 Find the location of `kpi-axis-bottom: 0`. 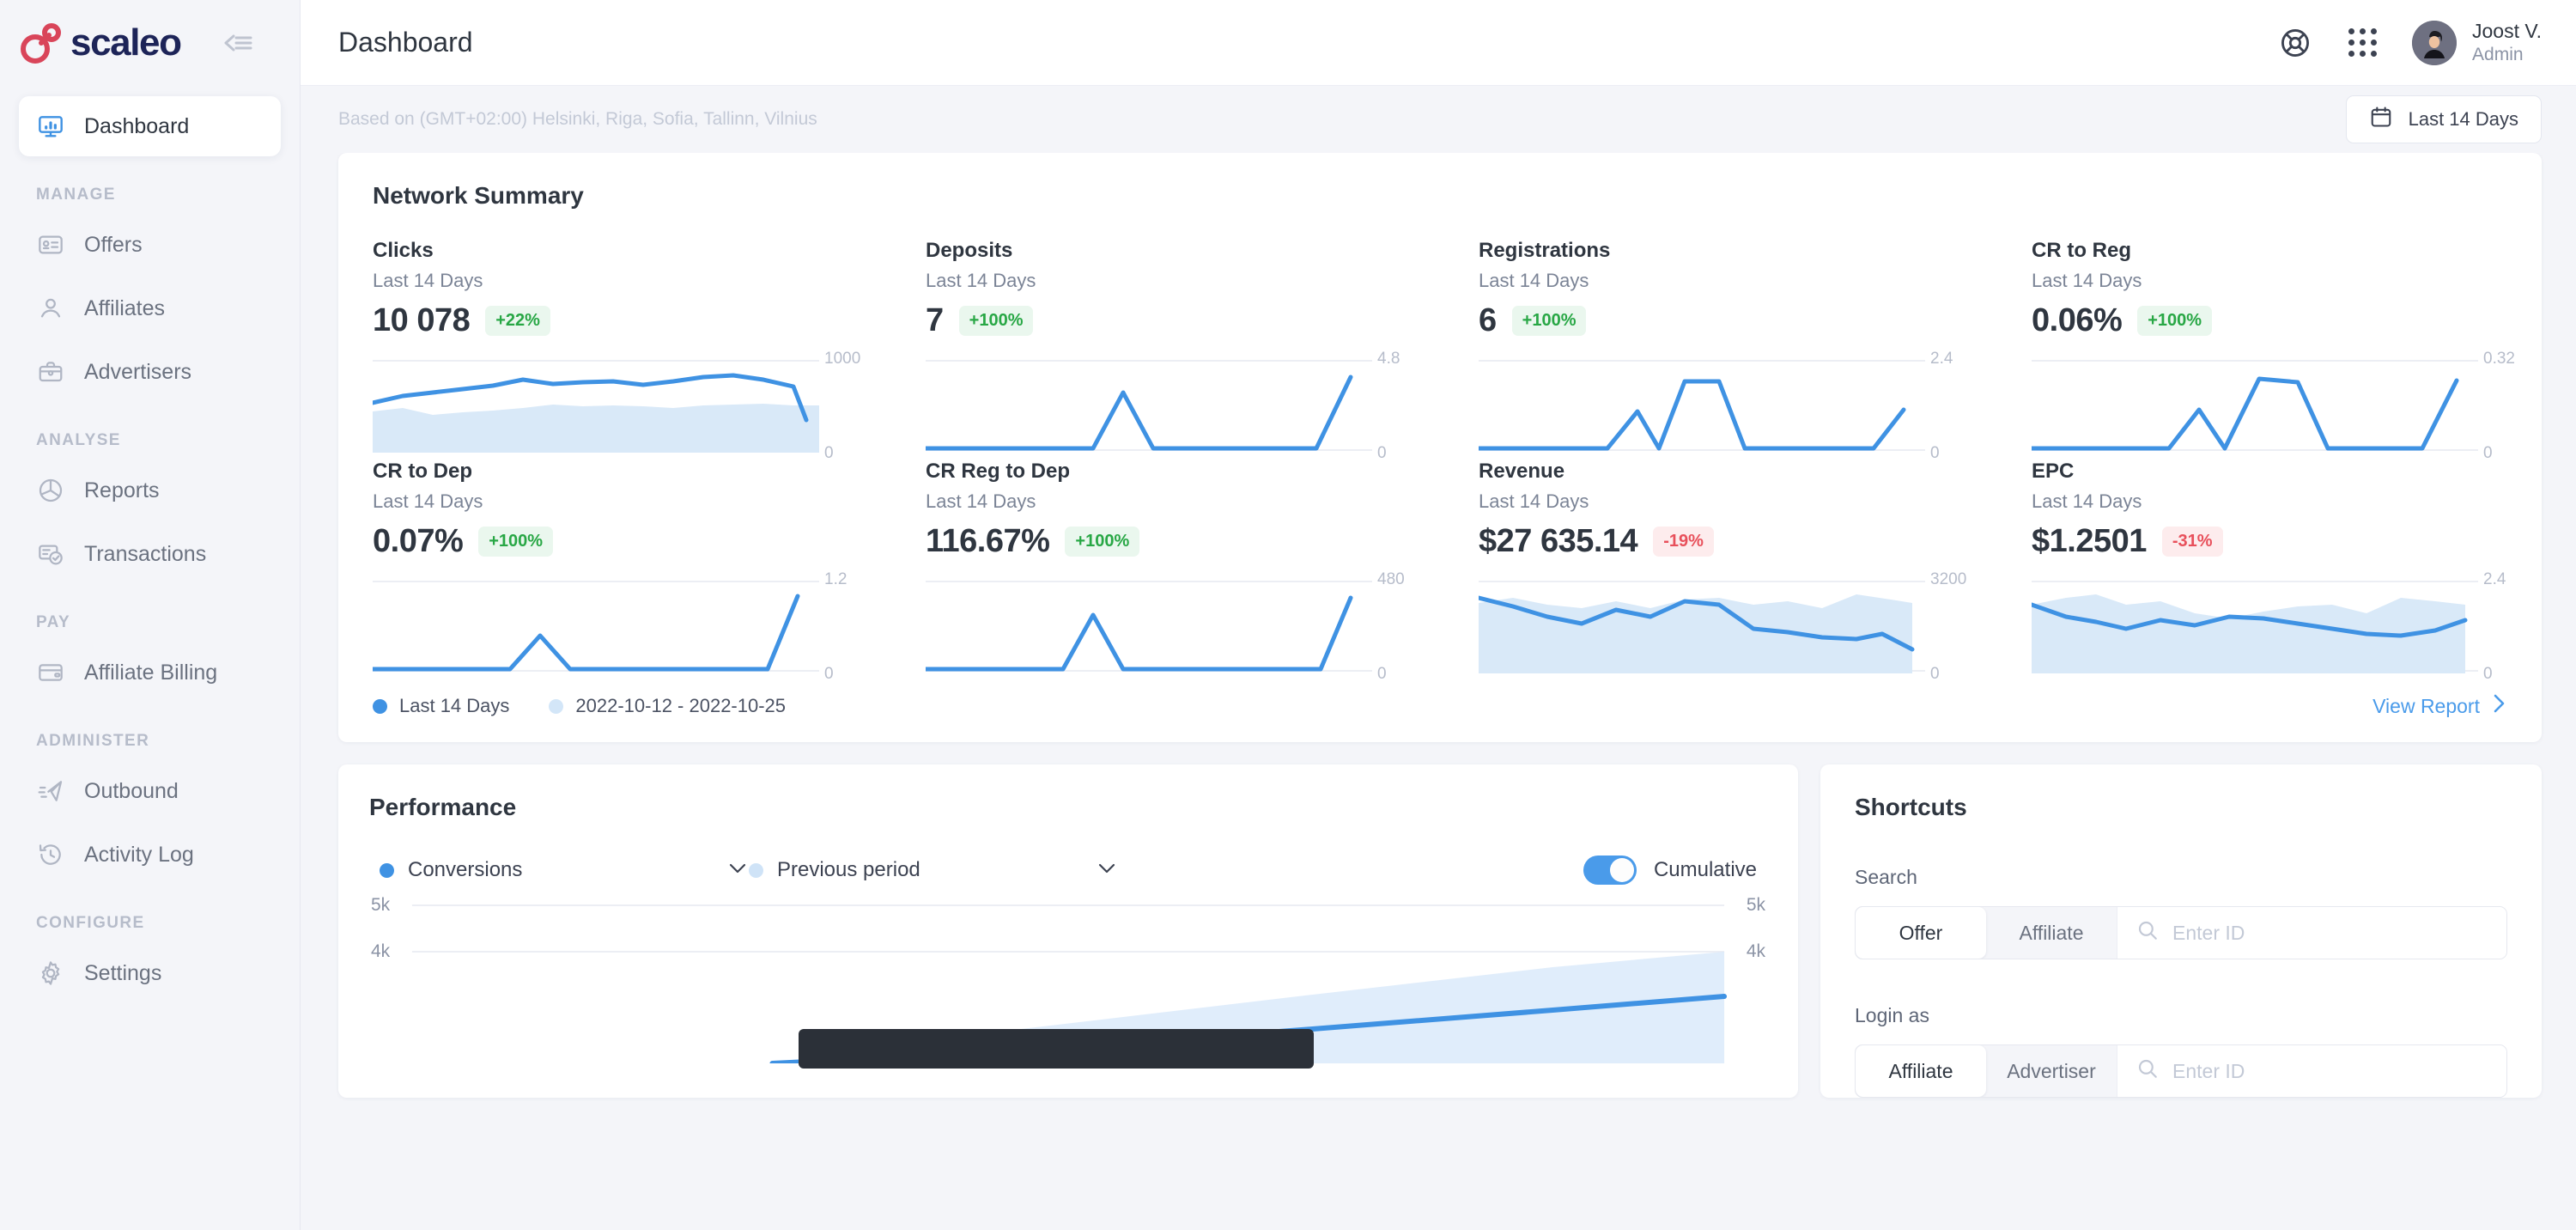

kpi-axis-bottom: 0 is located at coordinates (1382, 674).